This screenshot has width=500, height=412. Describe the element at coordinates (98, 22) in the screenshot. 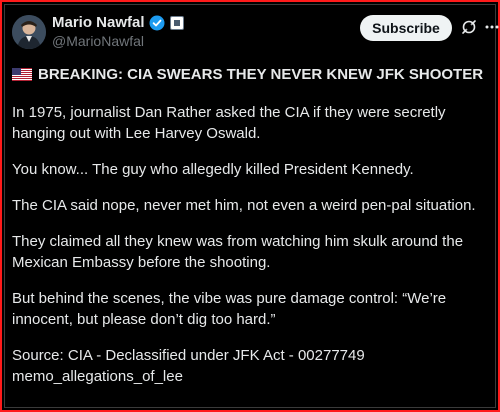

I see `display-name: Mario Nawfal` at that location.